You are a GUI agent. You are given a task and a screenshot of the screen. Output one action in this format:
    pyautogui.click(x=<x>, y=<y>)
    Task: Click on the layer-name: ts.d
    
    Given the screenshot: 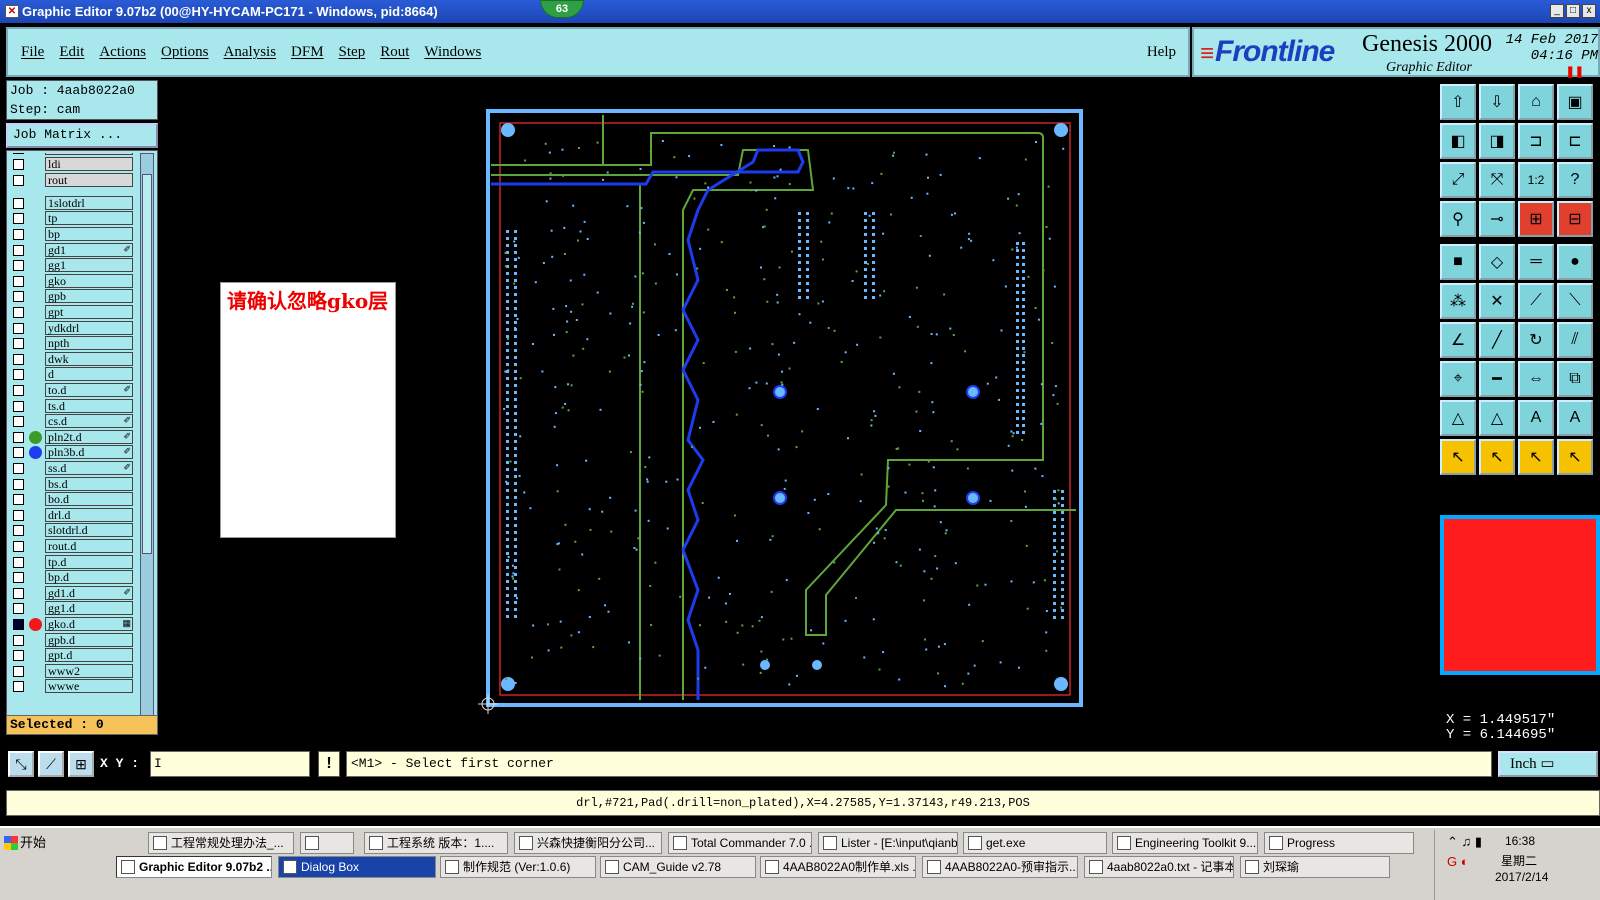 What is the action you would take?
    pyautogui.click(x=89, y=405)
    